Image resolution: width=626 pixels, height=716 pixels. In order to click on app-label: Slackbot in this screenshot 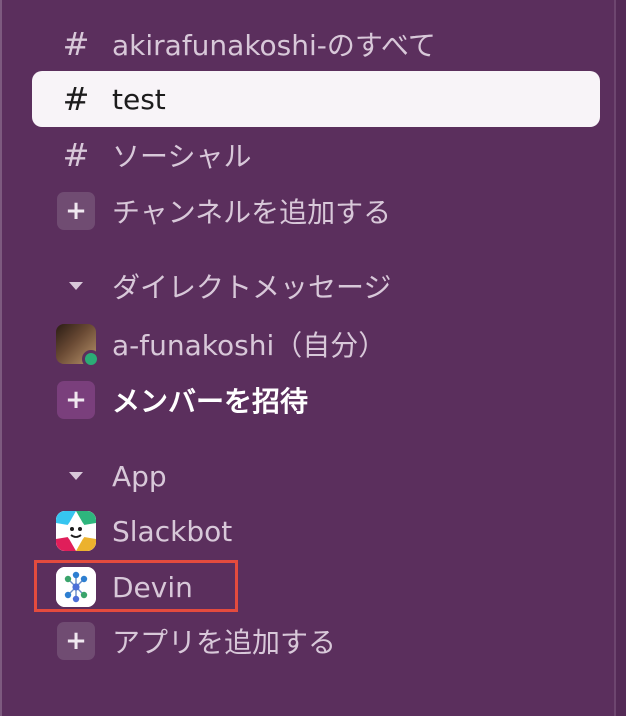, I will do `click(172, 531)`.